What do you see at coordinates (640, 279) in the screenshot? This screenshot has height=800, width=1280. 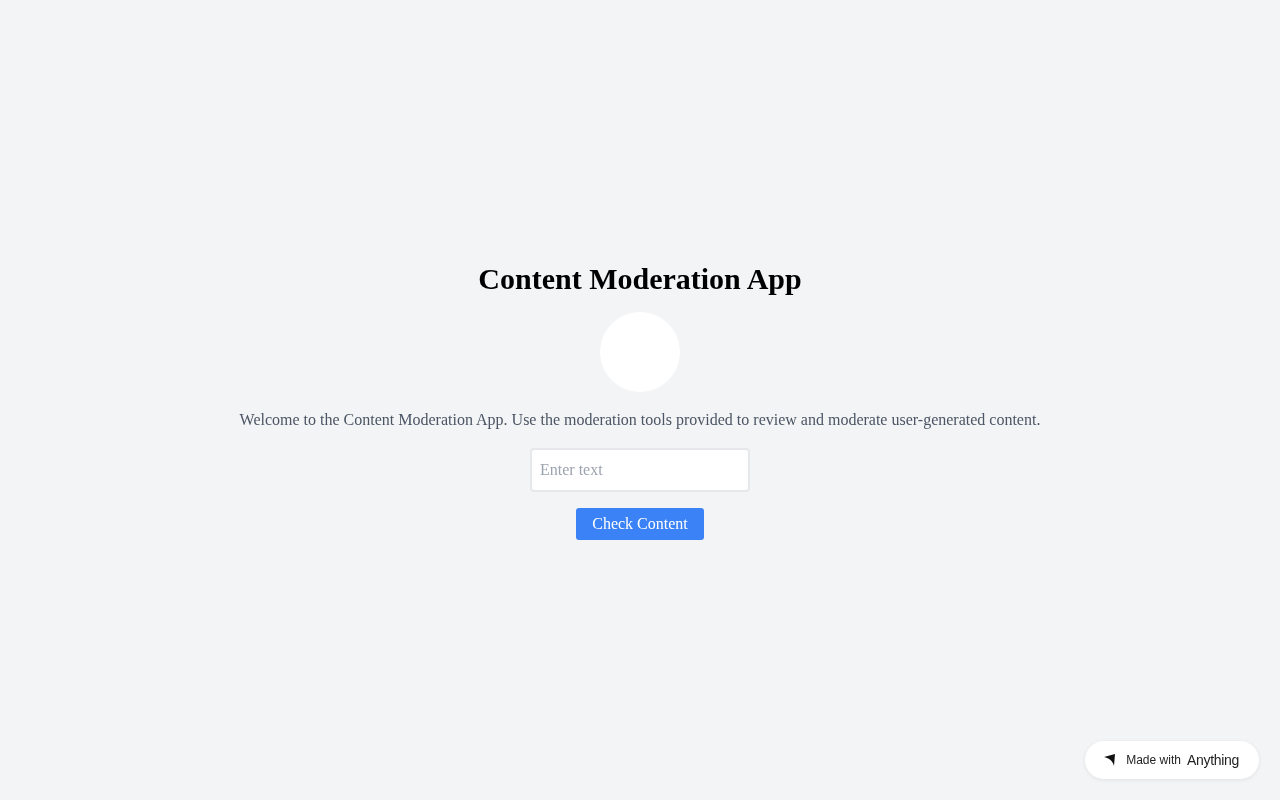 I see `page-title: Content Moderation App` at bounding box center [640, 279].